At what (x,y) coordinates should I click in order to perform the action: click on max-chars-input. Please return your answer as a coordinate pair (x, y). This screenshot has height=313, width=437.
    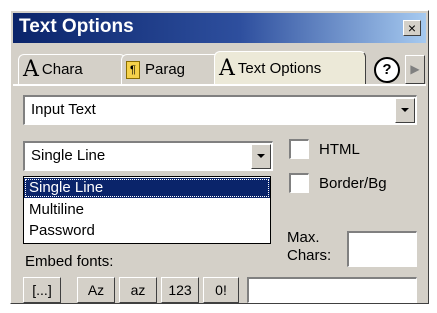
    Looking at the image, I should click on (382, 249).